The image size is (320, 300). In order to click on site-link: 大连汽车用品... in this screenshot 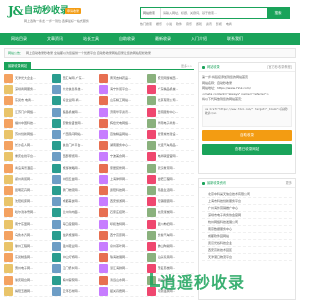, I will do `click(169, 146)`.